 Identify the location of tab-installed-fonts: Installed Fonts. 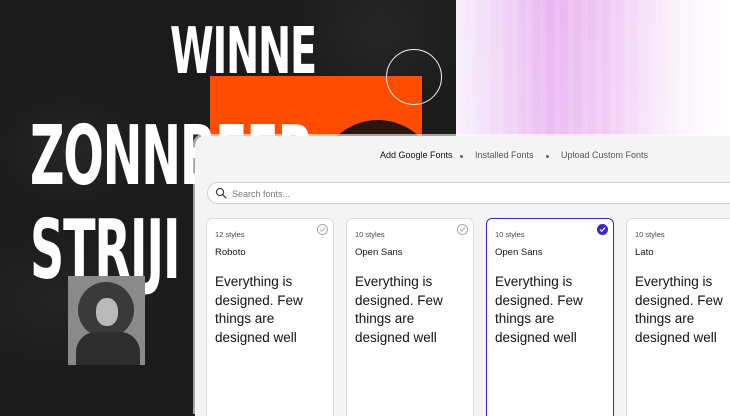
(504, 155).